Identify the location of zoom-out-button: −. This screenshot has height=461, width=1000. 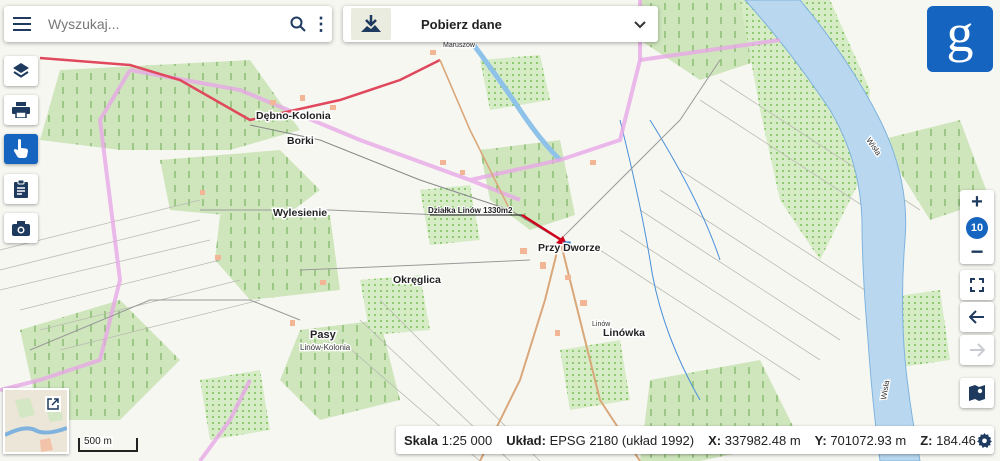
(977, 251).